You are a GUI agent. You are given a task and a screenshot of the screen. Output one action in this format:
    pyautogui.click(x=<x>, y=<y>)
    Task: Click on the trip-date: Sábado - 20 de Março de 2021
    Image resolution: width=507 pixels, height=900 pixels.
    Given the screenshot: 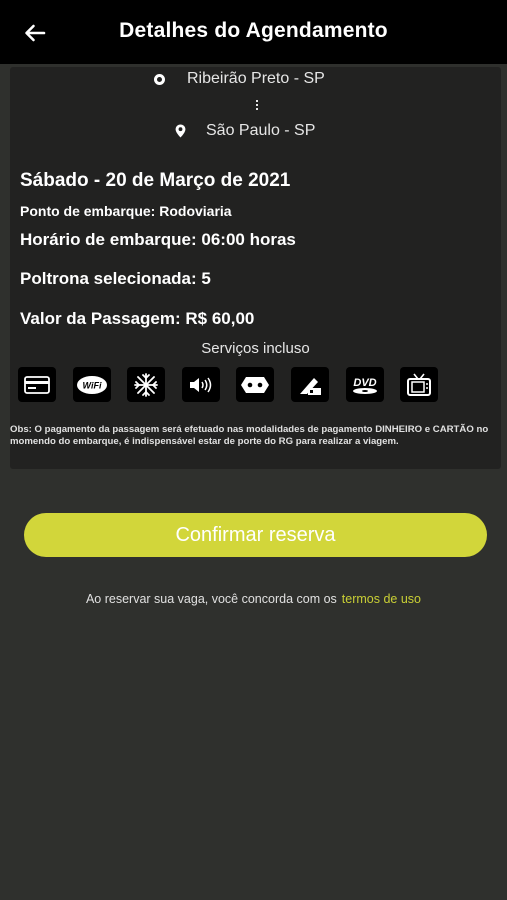 What is the action you would take?
    pyautogui.click(x=155, y=180)
    